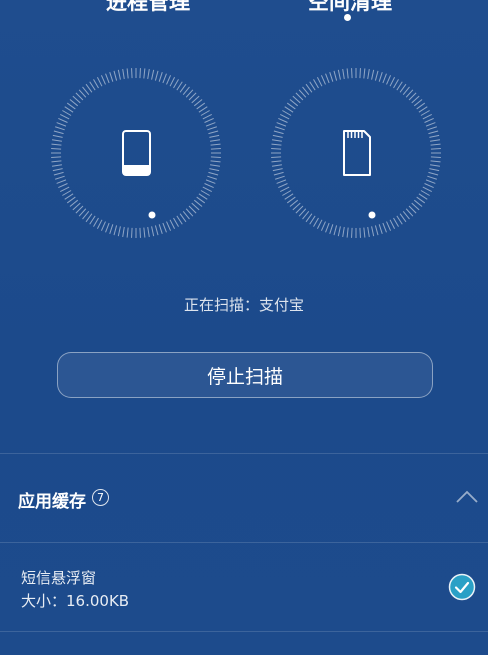 Image resolution: width=488 pixels, height=655 pixels. Describe the element at coordinates (467, 497) in the screenshot. I see `chevron-up-icon` at that location.